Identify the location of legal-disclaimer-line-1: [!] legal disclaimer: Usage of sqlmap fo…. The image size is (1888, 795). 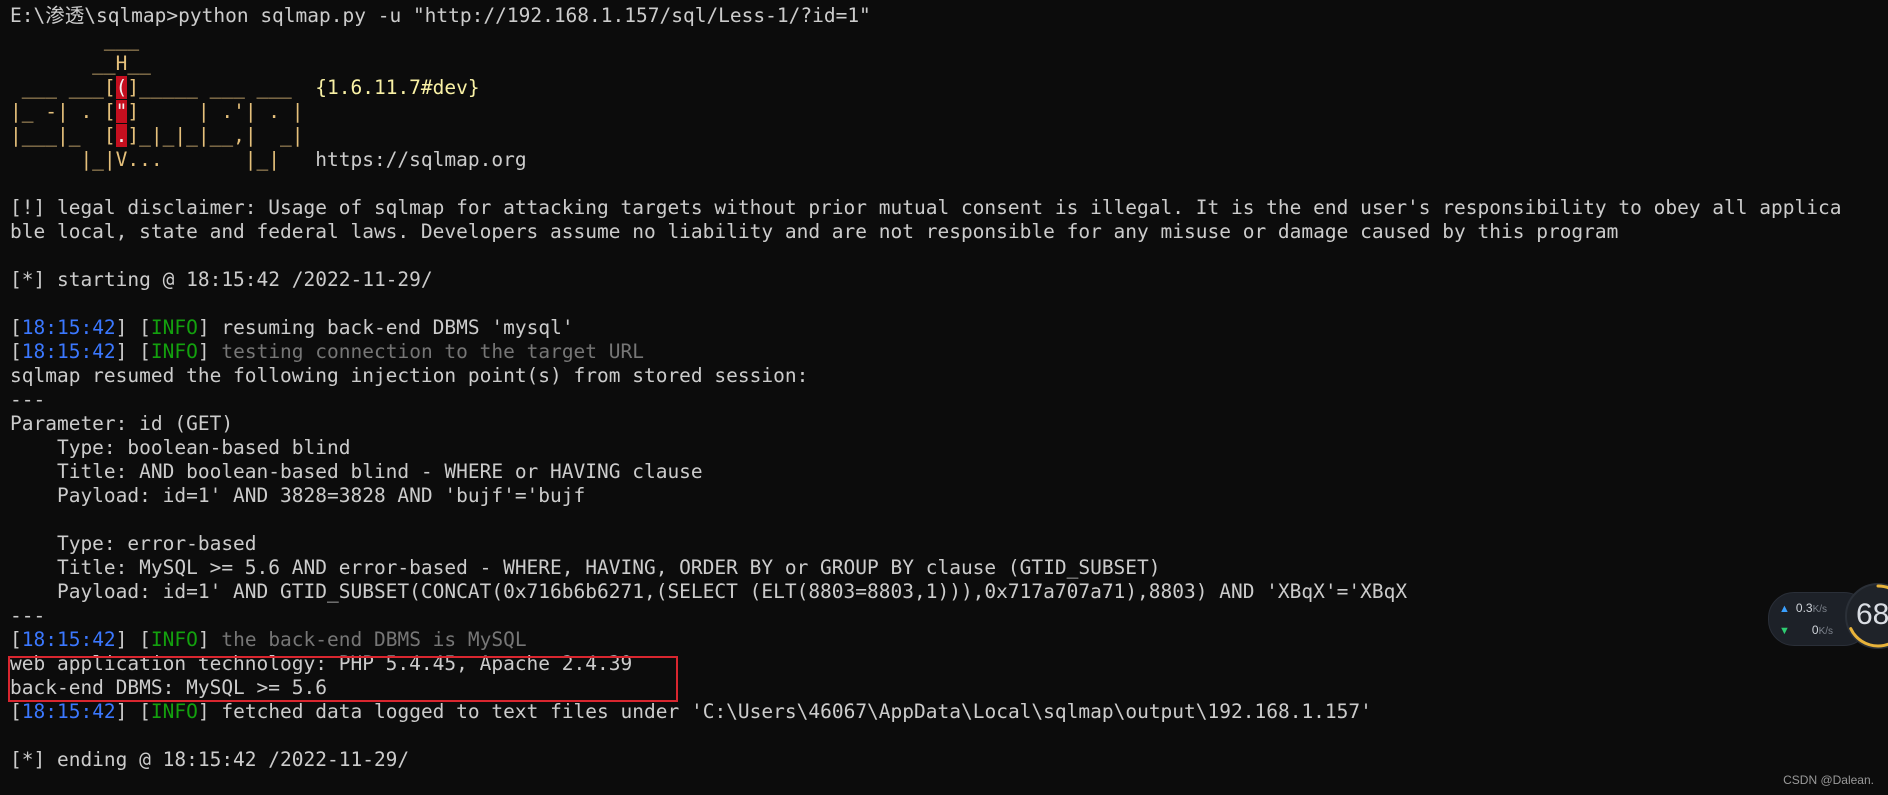
(926, 207).